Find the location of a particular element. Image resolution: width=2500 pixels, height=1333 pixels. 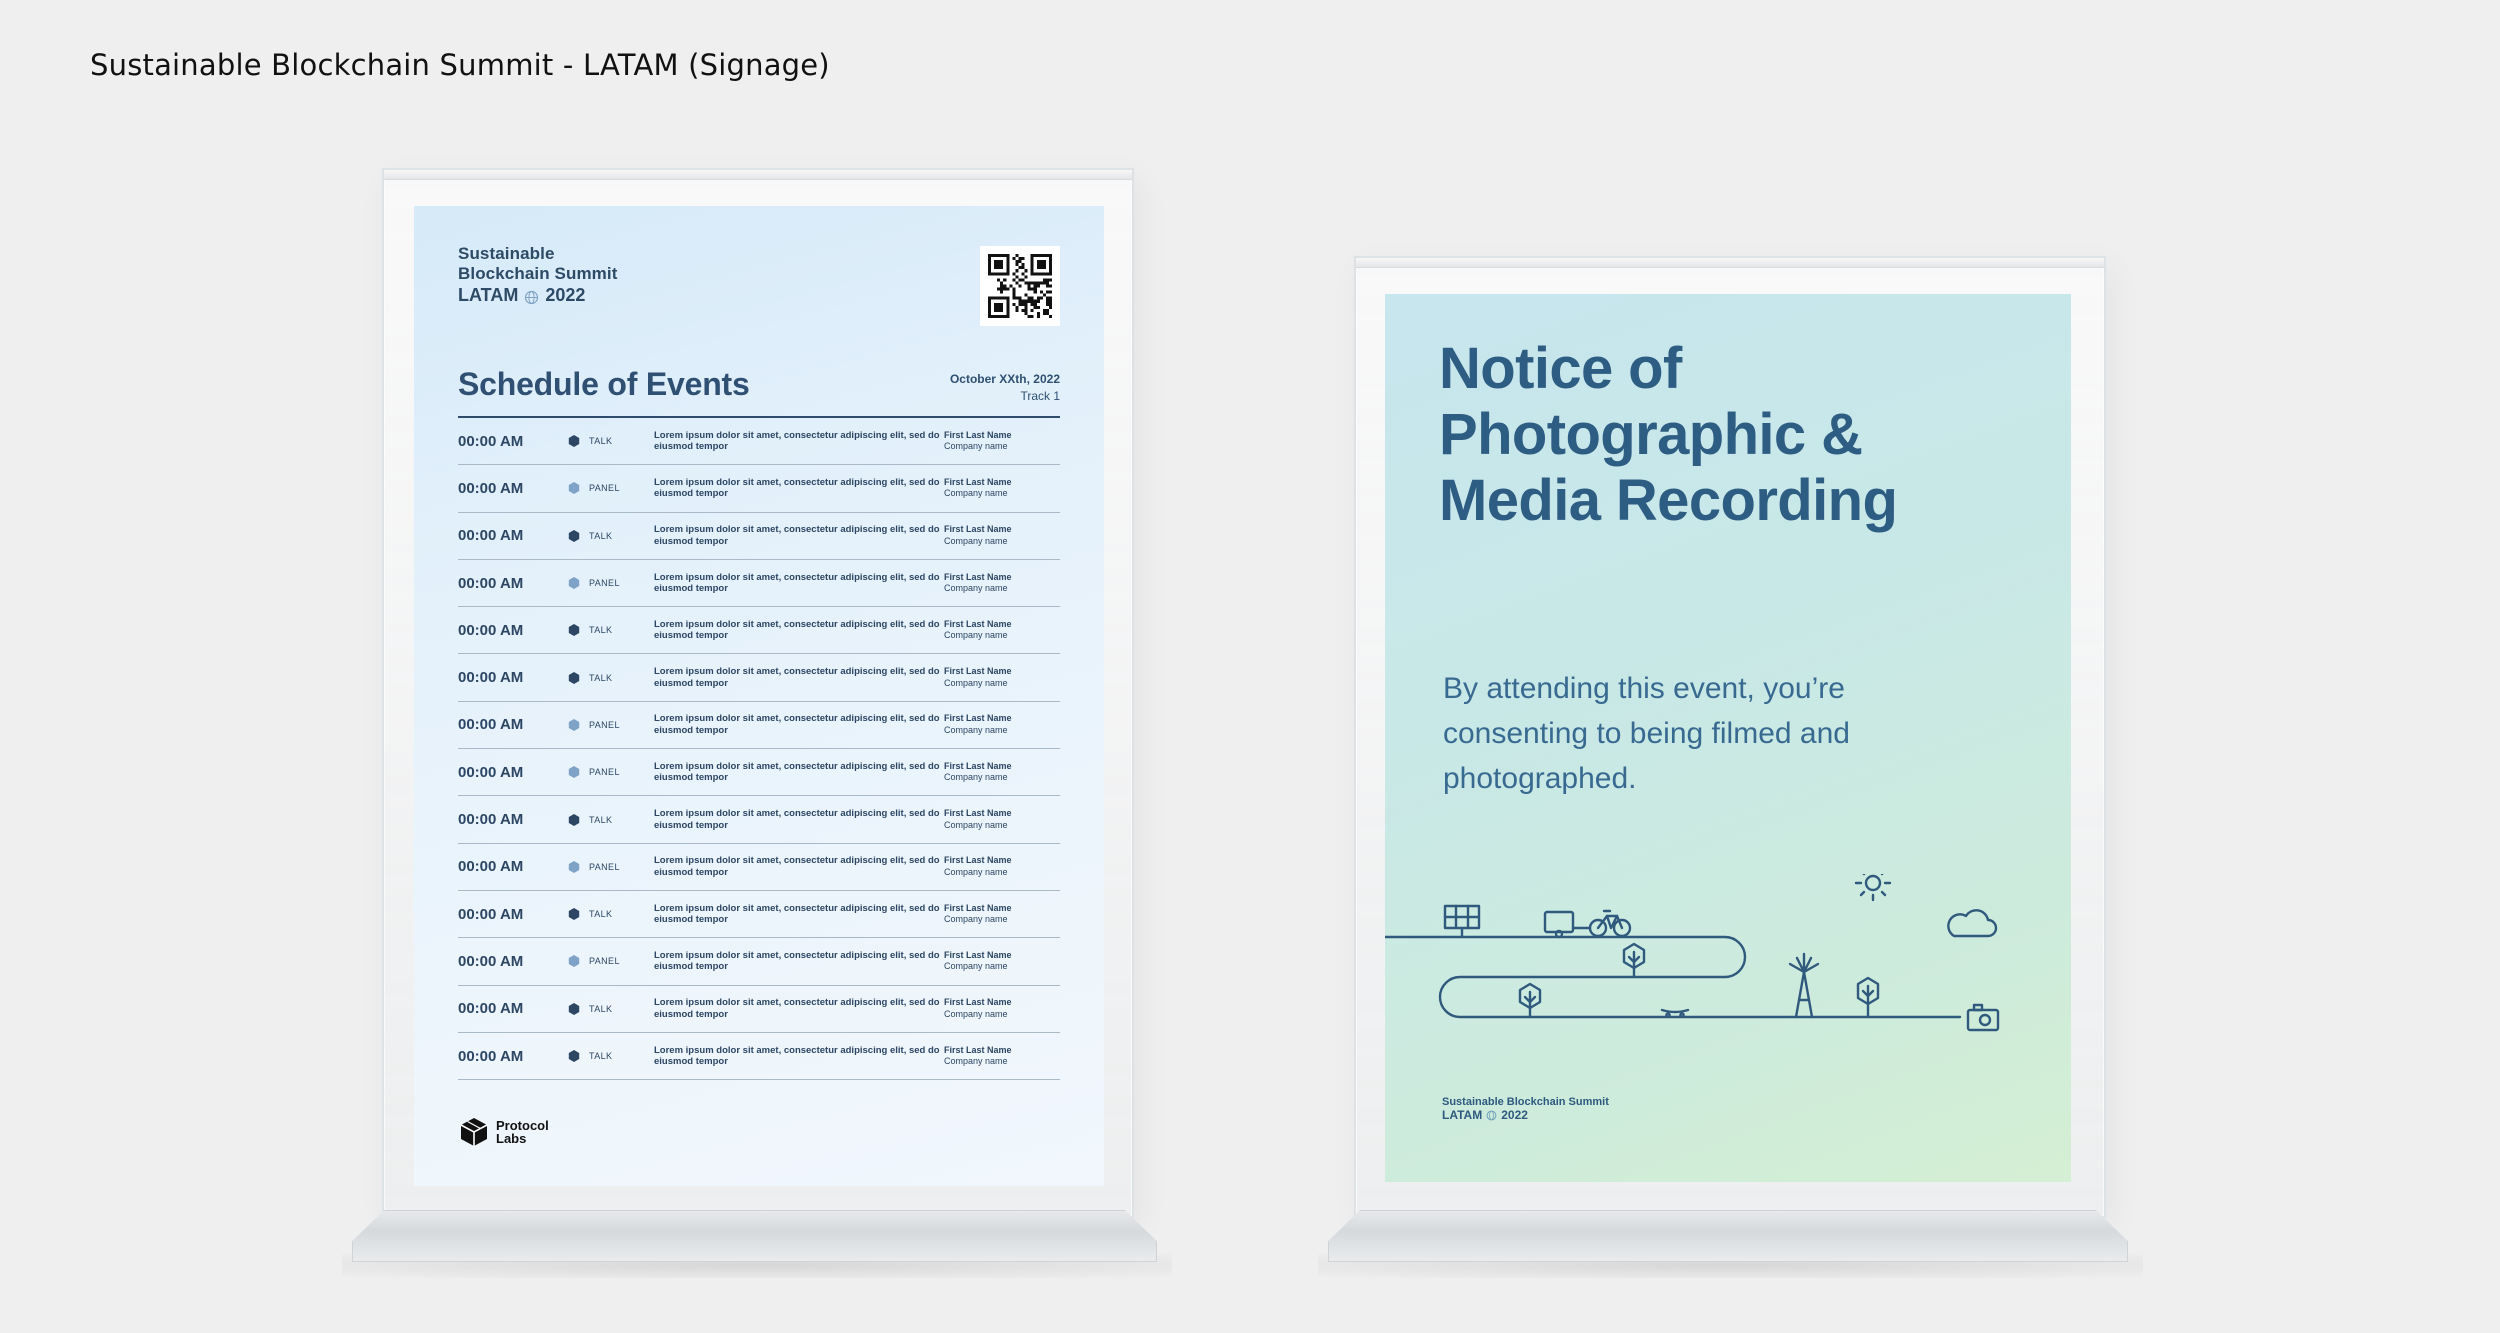

solar-panel-icon is located at coordinates (1462, 921).